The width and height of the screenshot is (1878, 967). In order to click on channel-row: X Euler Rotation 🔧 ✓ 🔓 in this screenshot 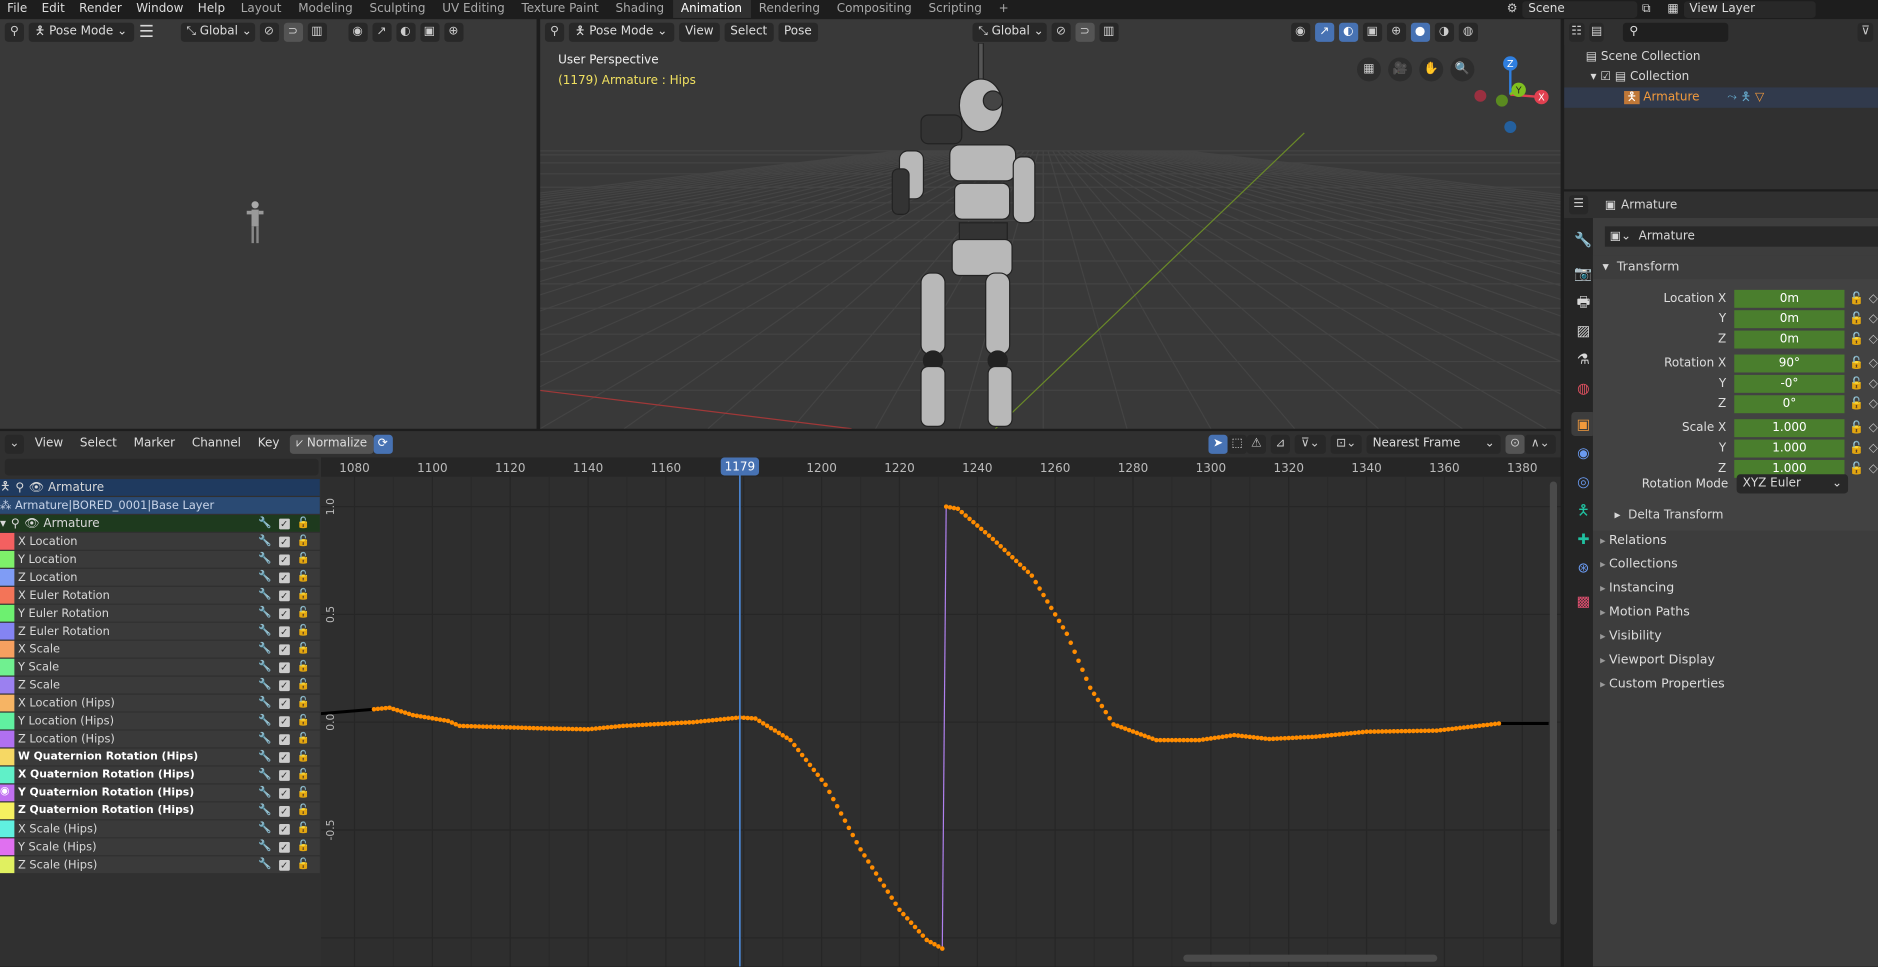, I will do `click(160, 595)`.